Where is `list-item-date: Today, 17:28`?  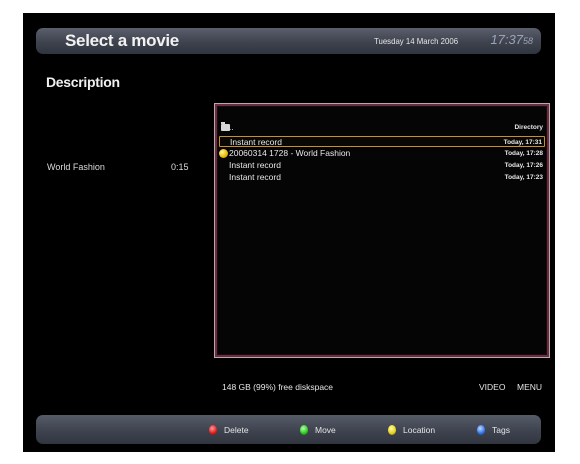
list-item-date: Today, 17:28 is located at coordinates (523, 153).